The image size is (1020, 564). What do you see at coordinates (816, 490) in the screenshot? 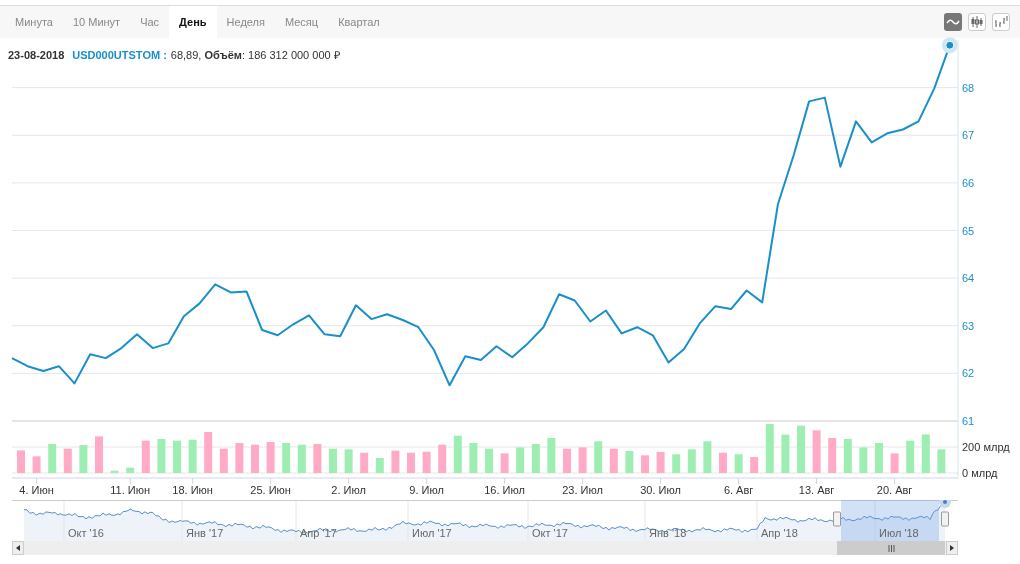
I see `axis-label: 13. Авг` at bounding box center [816, 490].